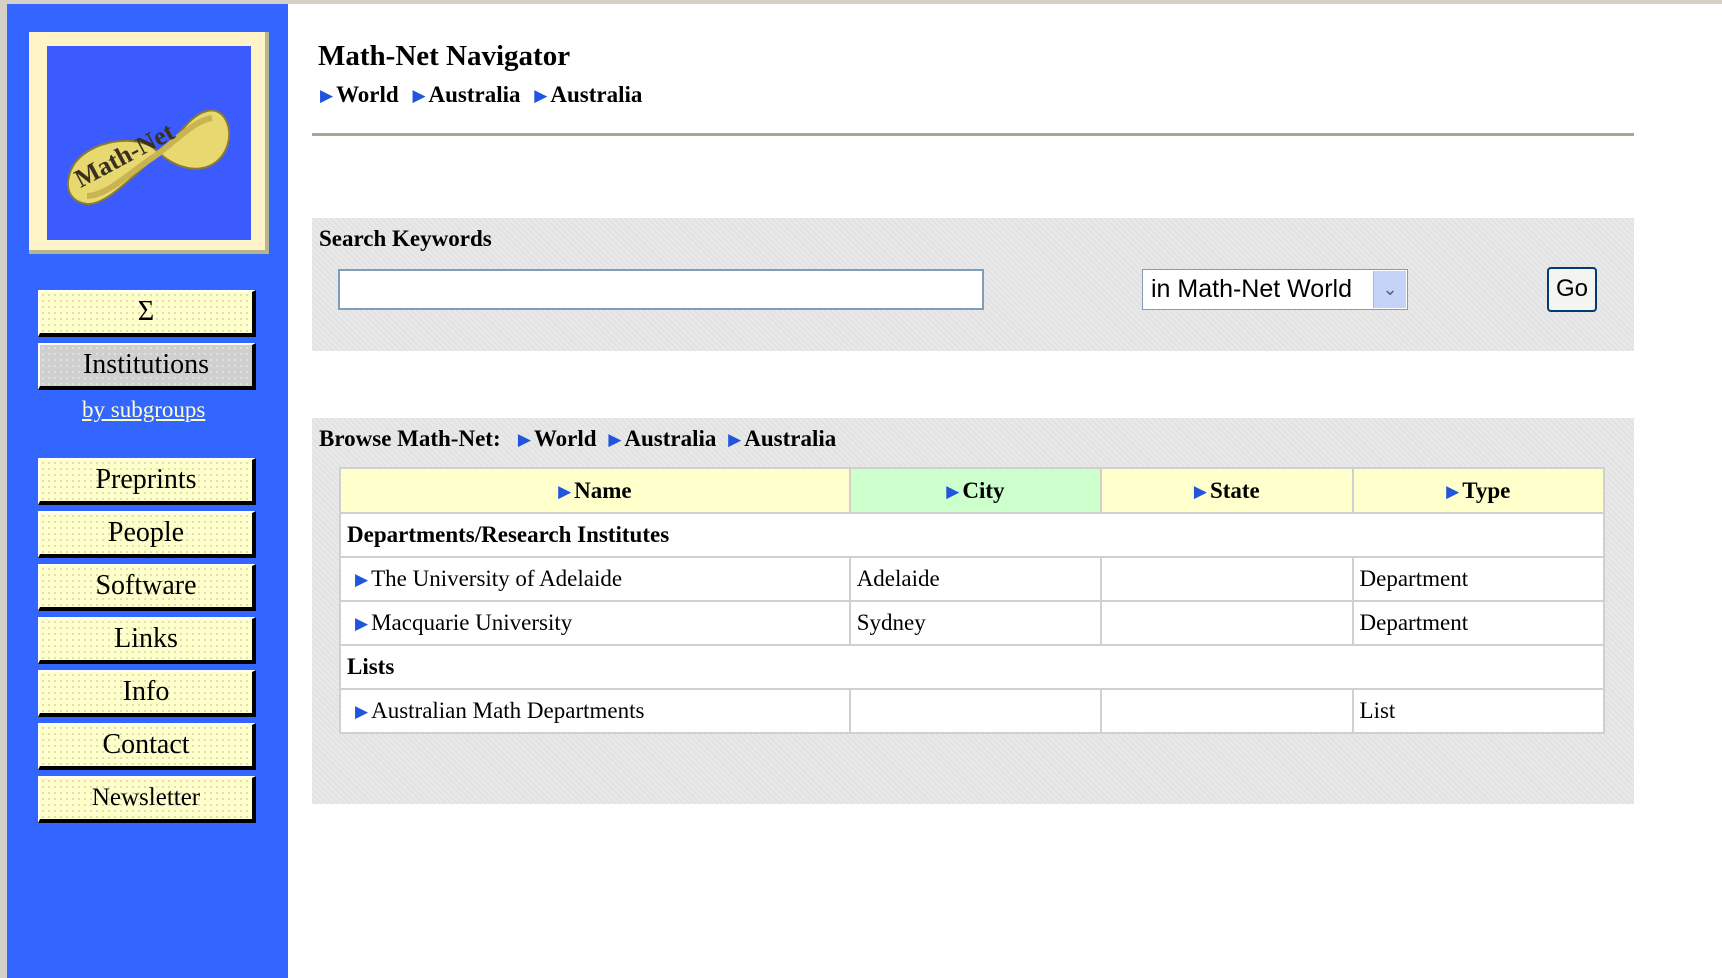 The width and height of the screenshot is (1722, 978). Describe the element at coordinates (661, 289) in the screenshot. I see `search-input` at that location.